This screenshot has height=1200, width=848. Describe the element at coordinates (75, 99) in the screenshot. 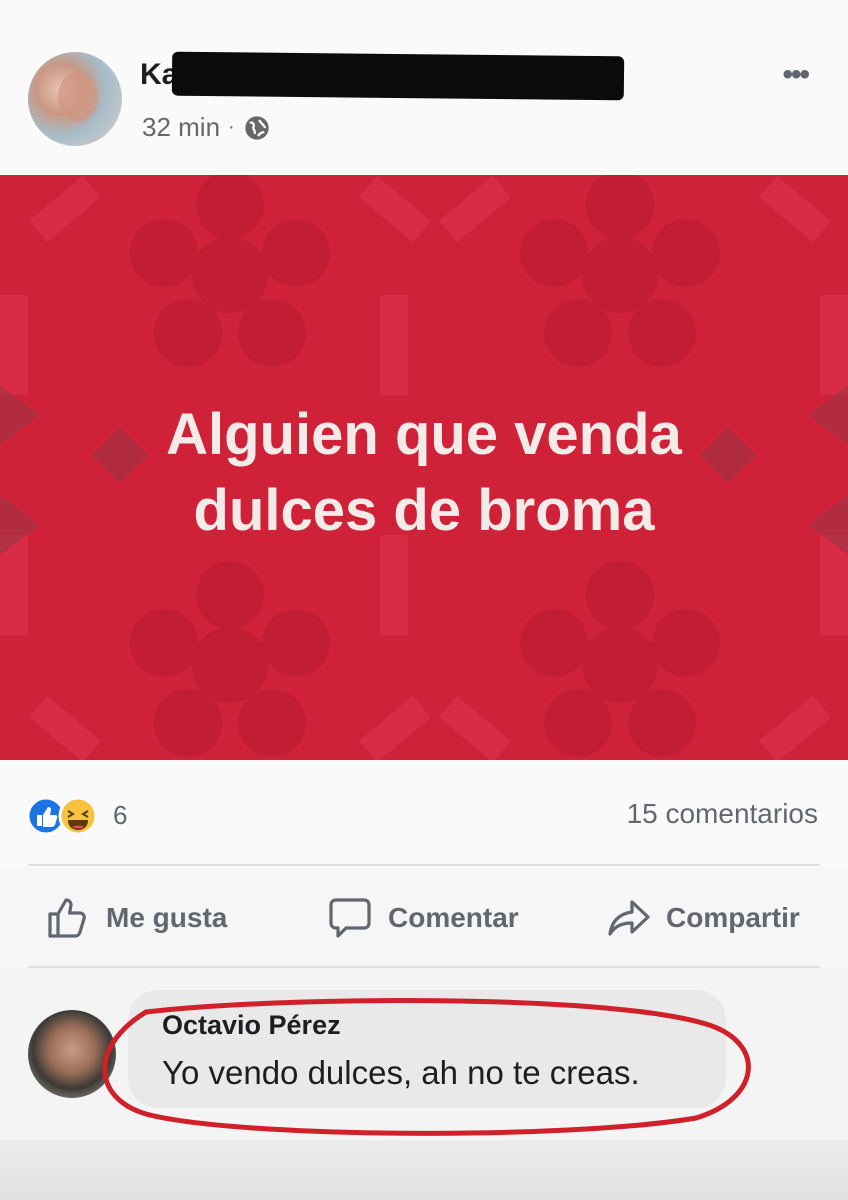

I see `author-avatar` at that location.